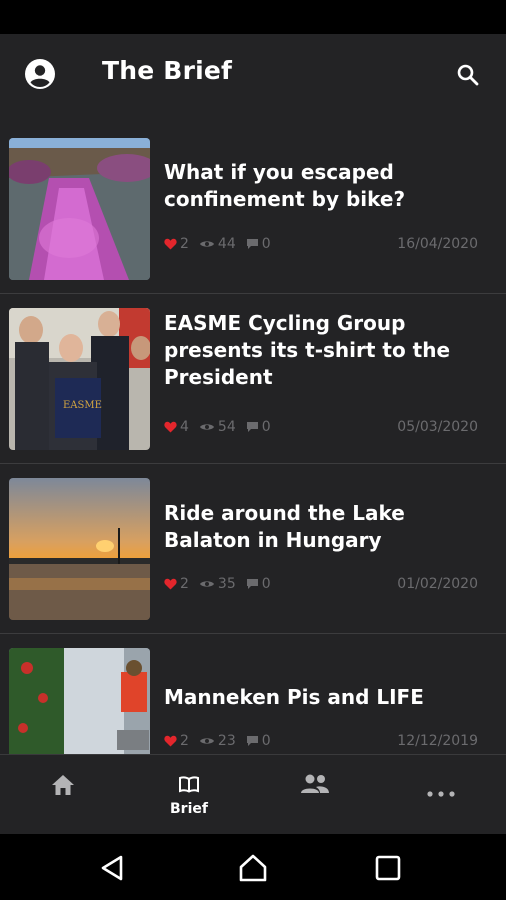 The width and height of the screenshot is (506, 900). What do you see at coordinates (189, 809) in the screenshot?
I see `nav-brief-label: Brief` at bounding box center [189, 809].